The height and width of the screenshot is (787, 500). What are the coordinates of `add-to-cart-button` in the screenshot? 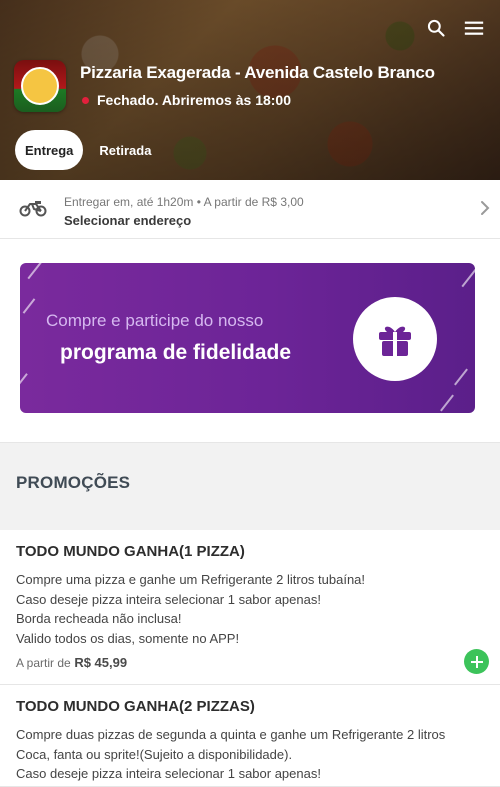 It's located at (476, 661).